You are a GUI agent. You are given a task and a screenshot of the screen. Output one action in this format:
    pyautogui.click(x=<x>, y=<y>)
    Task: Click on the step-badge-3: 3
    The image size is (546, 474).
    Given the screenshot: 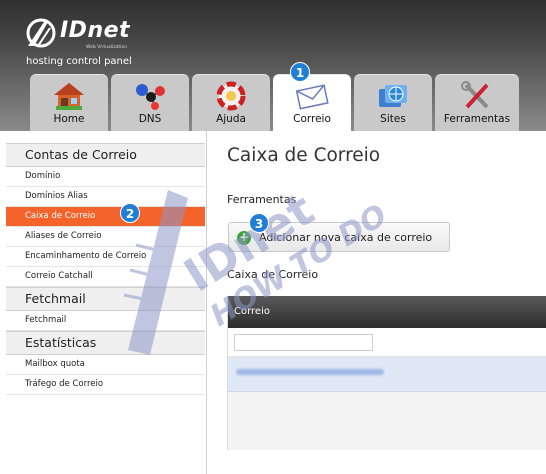 What is the action you would take?
    pyautogui.click(x=259, y=223)
    